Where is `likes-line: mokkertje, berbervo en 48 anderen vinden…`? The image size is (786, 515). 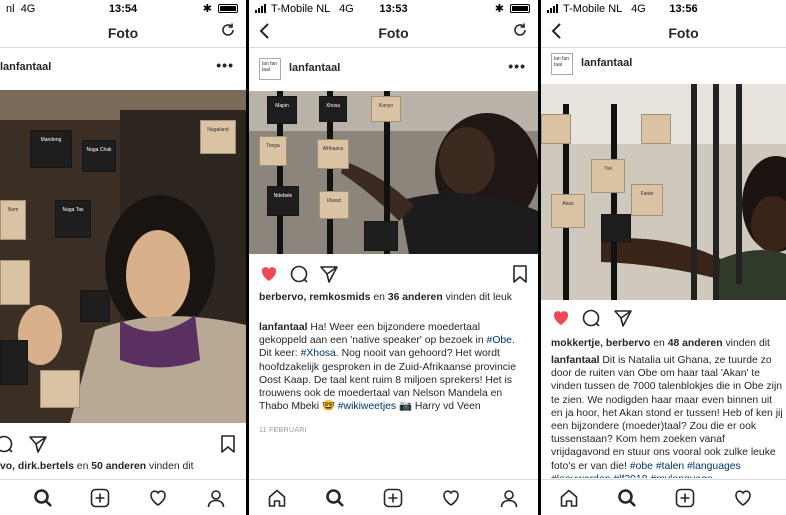
likes-line: mokkertje, berbervo en 48 anderen vinden… is located at coordinates (668, 343).